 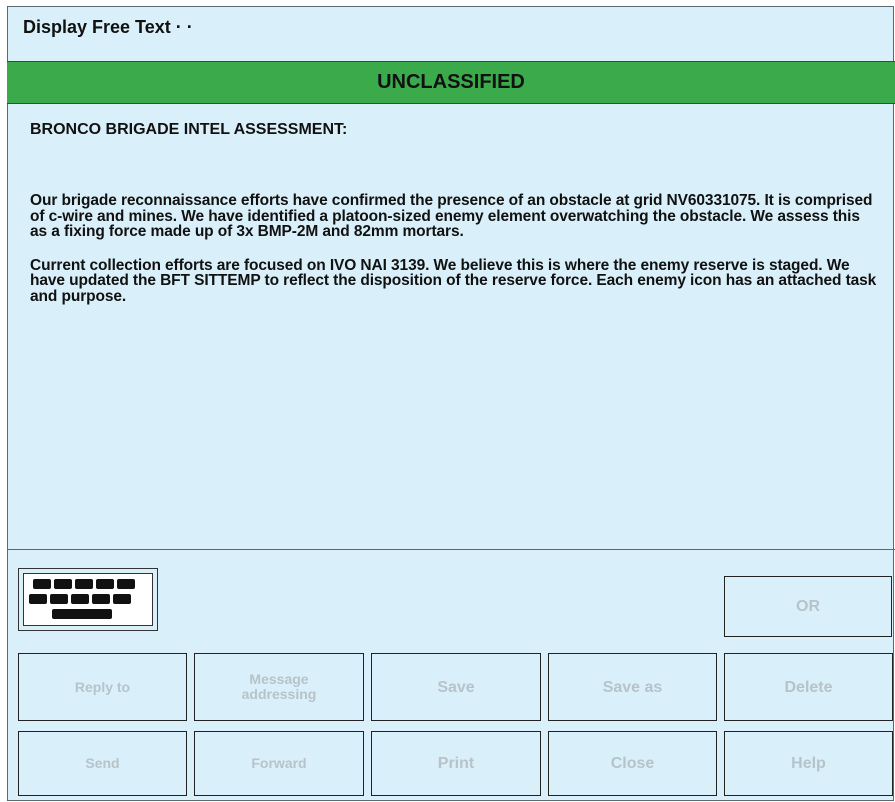 What do you see at coordinates (808, 606) in the screenshot?
I see `or-button: OR` at bounding box center [808, 606].